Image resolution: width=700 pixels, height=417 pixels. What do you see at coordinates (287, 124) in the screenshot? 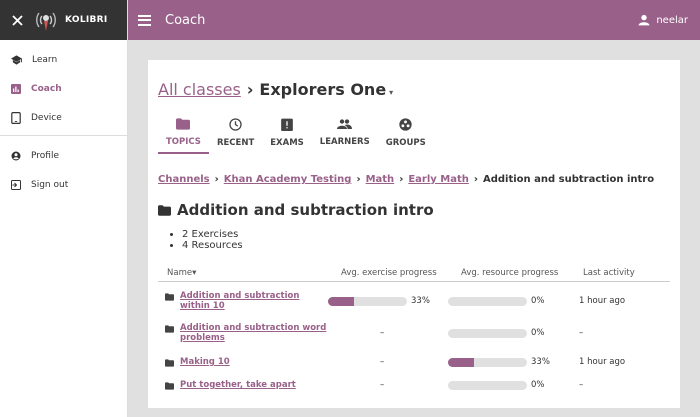
I see `exam-icon` at bounding box center [287, 124].